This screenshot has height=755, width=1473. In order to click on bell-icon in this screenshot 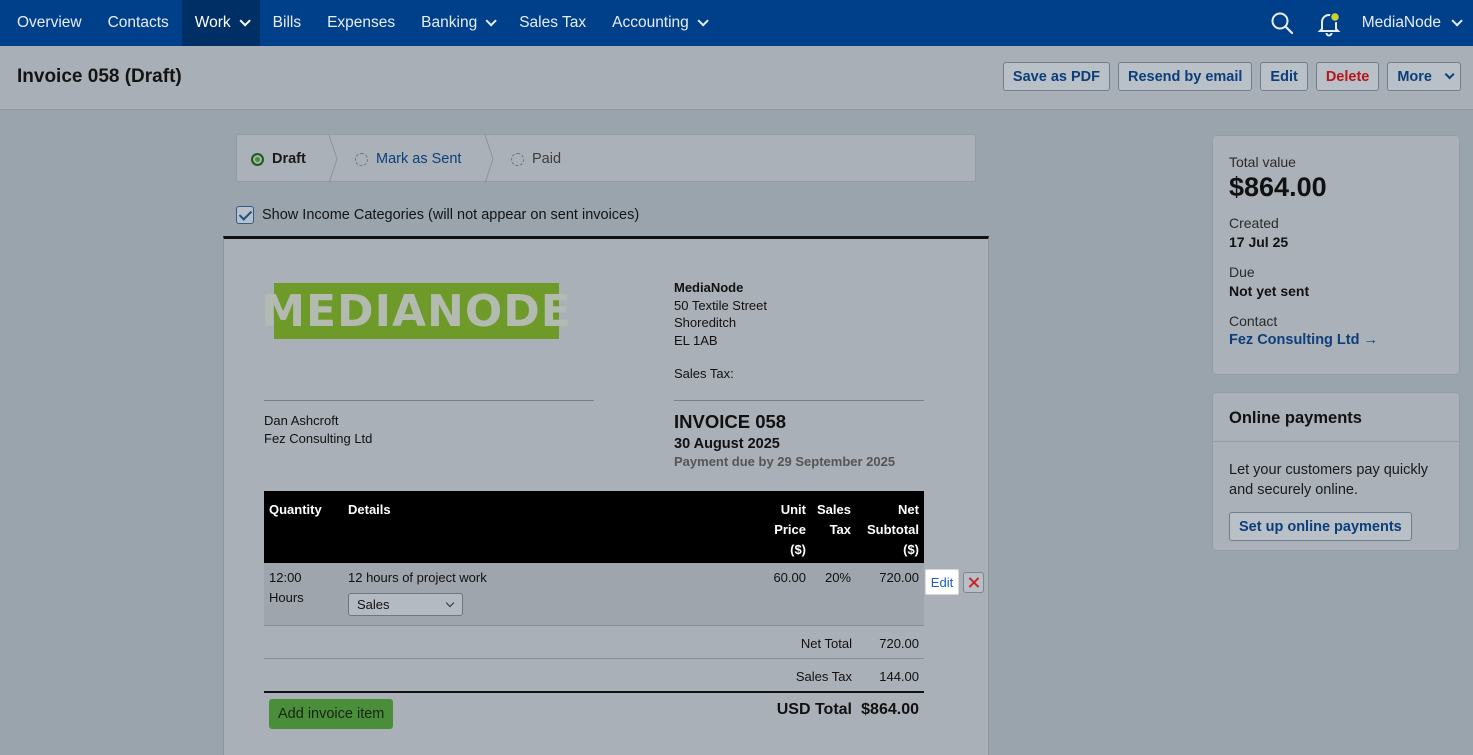, I will do `click(1328, 24)`.